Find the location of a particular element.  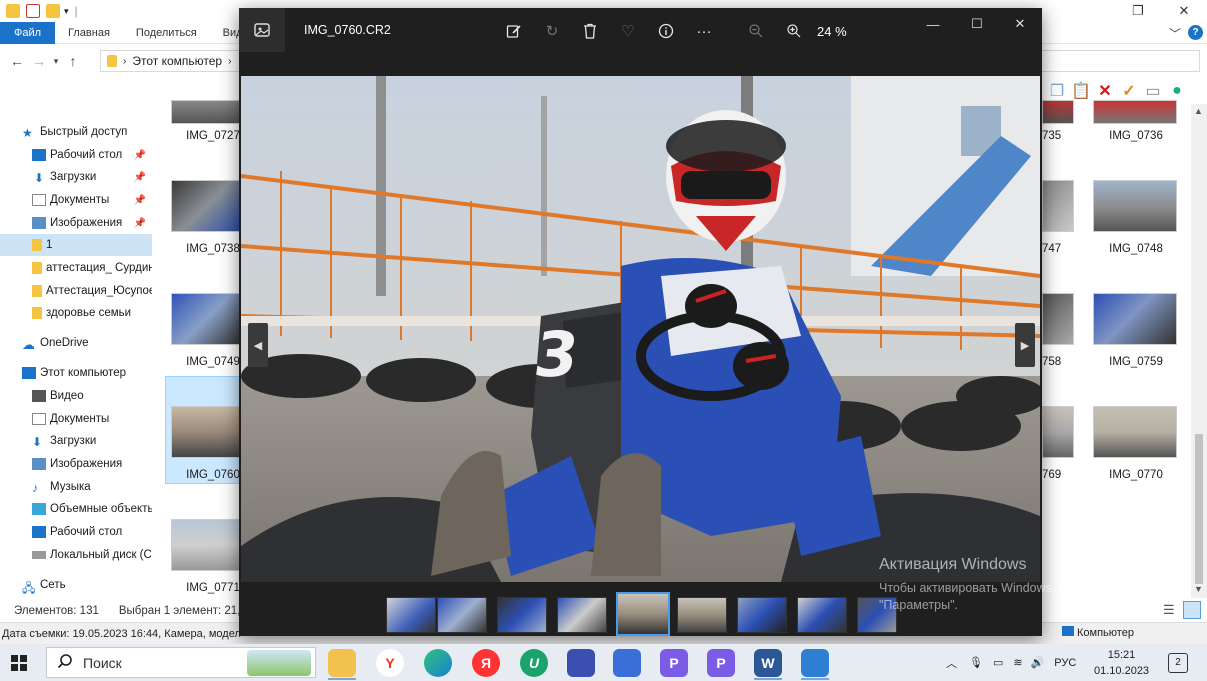

maximize-icon: ☐ is located at coordinates (977, 24).